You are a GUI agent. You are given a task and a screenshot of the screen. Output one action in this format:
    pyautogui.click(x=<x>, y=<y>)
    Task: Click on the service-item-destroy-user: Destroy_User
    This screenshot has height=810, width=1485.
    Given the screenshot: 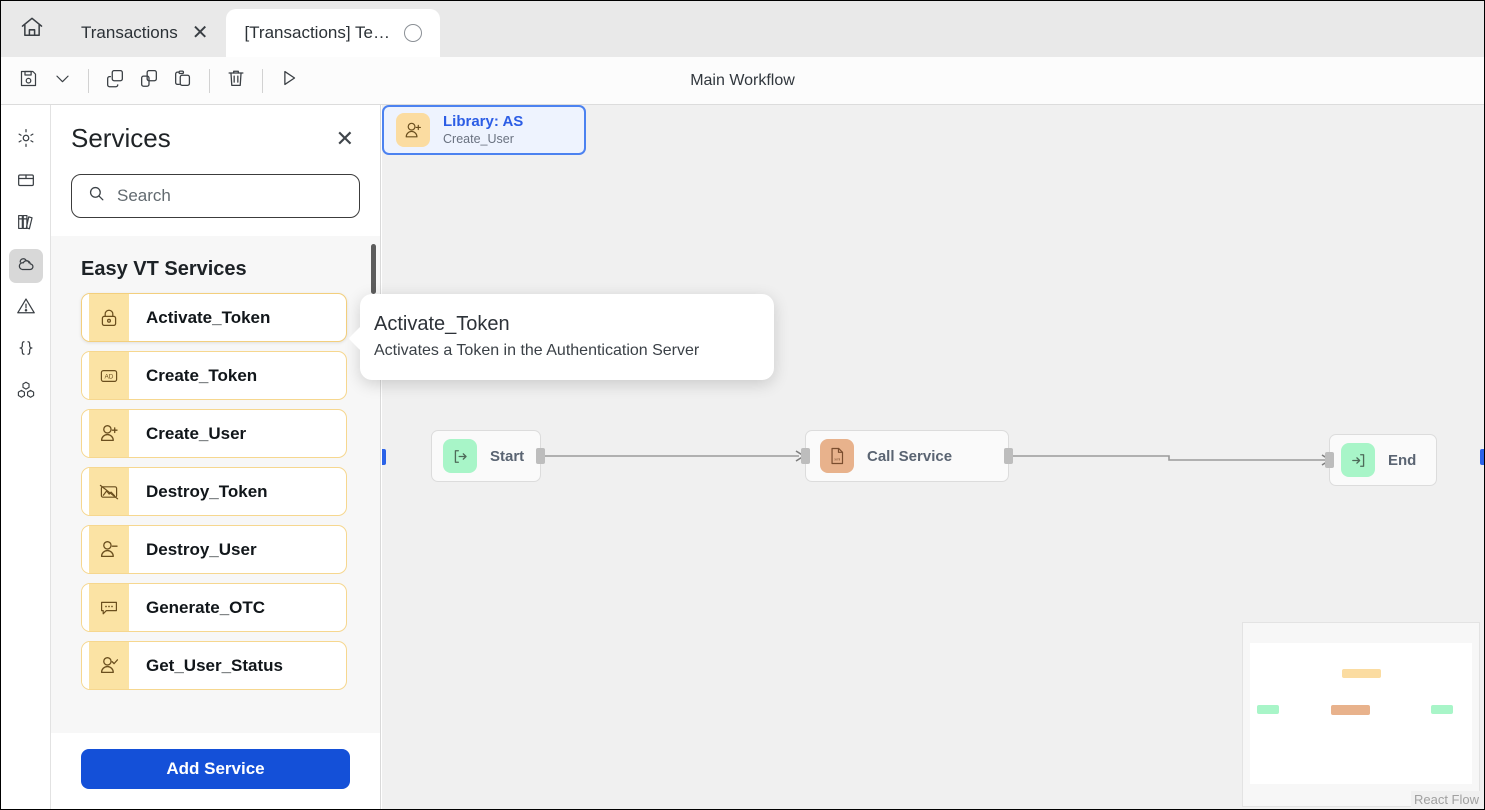 What is the action you would take?
    pyautogui.click(x=214, y=549)
    